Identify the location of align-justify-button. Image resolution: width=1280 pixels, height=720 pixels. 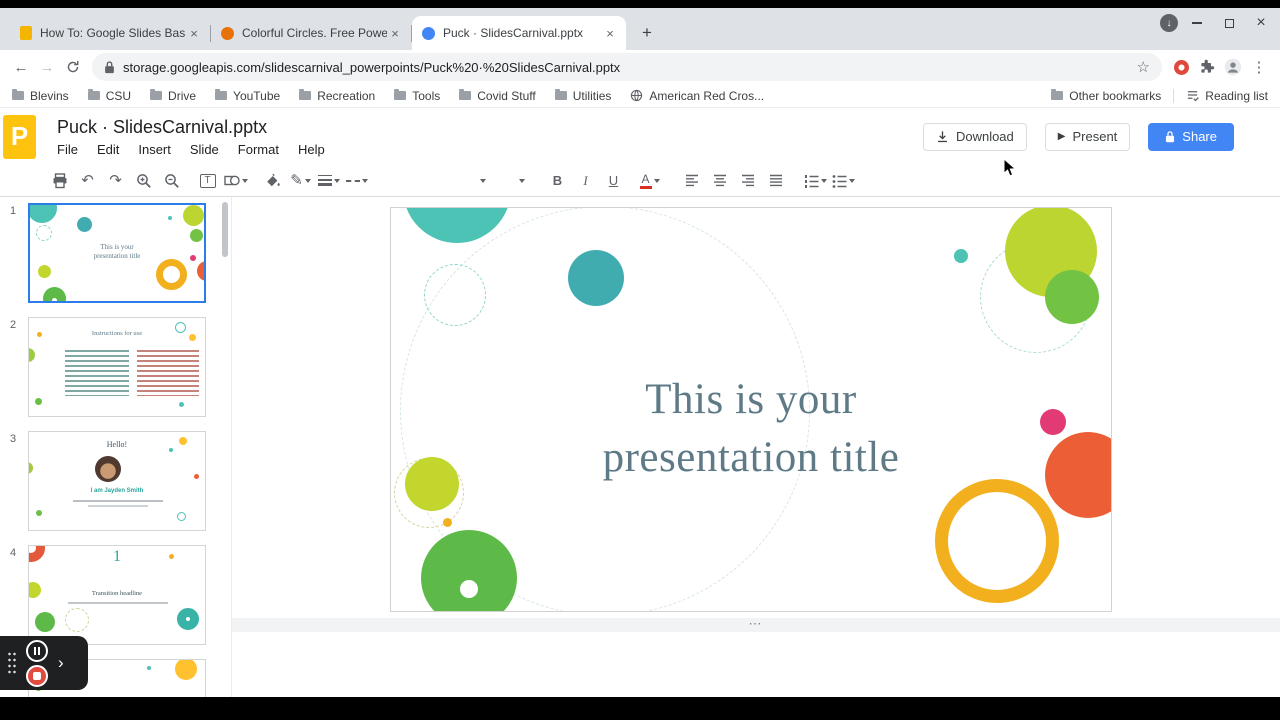
(775, 181).